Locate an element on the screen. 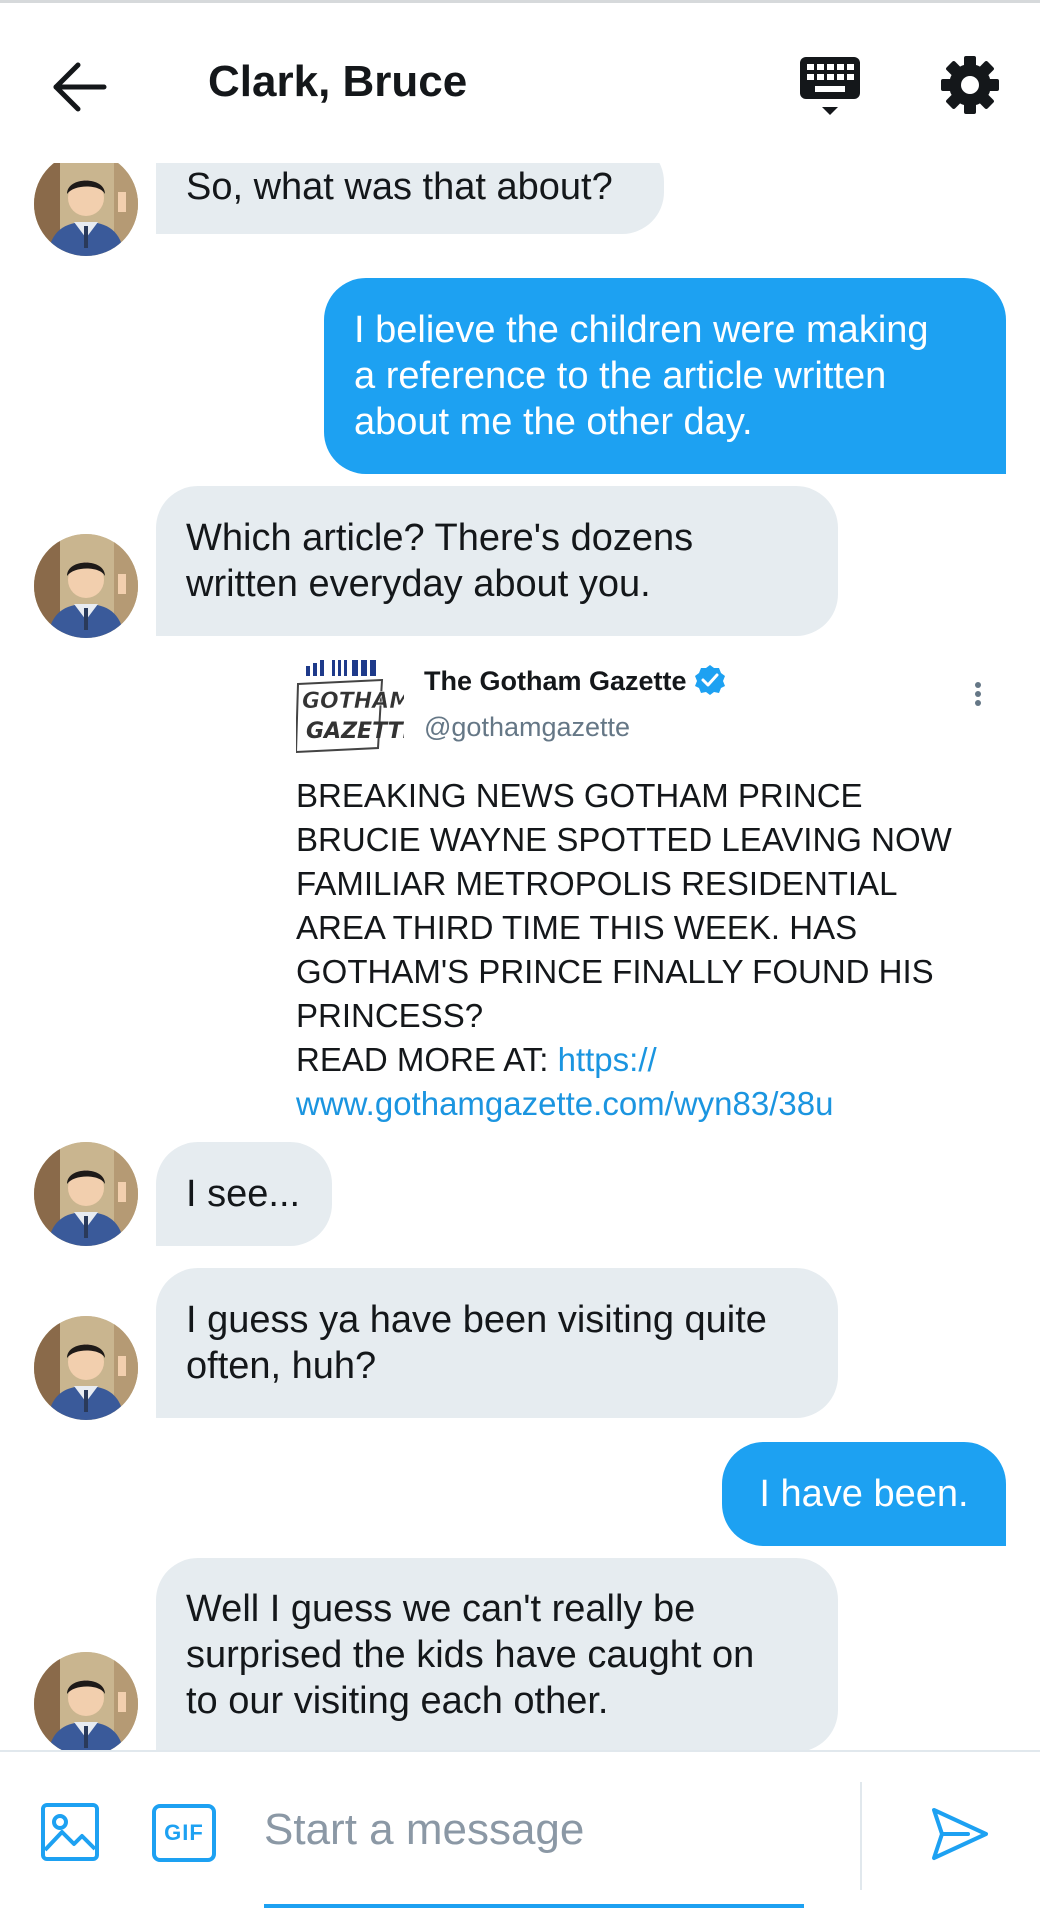  tweet-link: www.gothamgazette.com/wyn83/38u is located at coordinates (656, 1104).